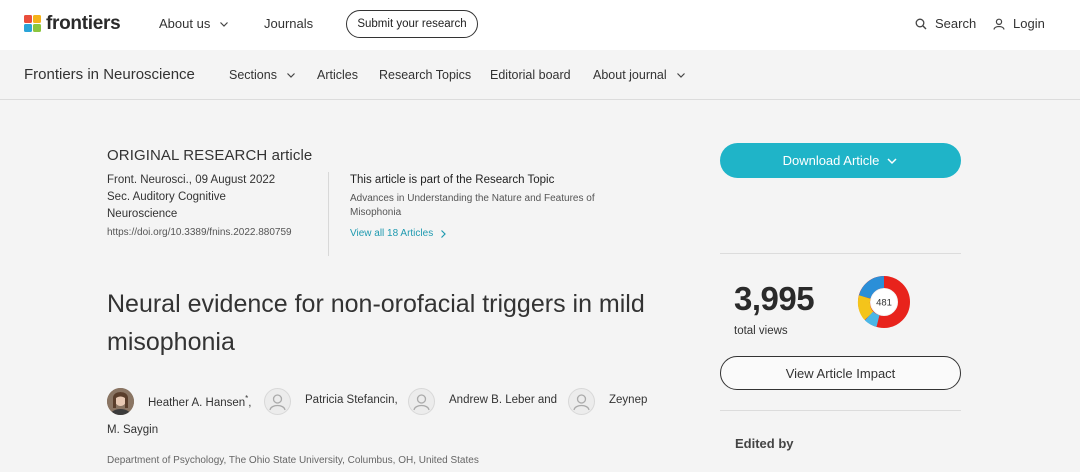 This screenshot has height=472, width=1080. Describe the element at coordinates (337, 75) in the screenshot. I see `nav-articles: Articles` at that location.